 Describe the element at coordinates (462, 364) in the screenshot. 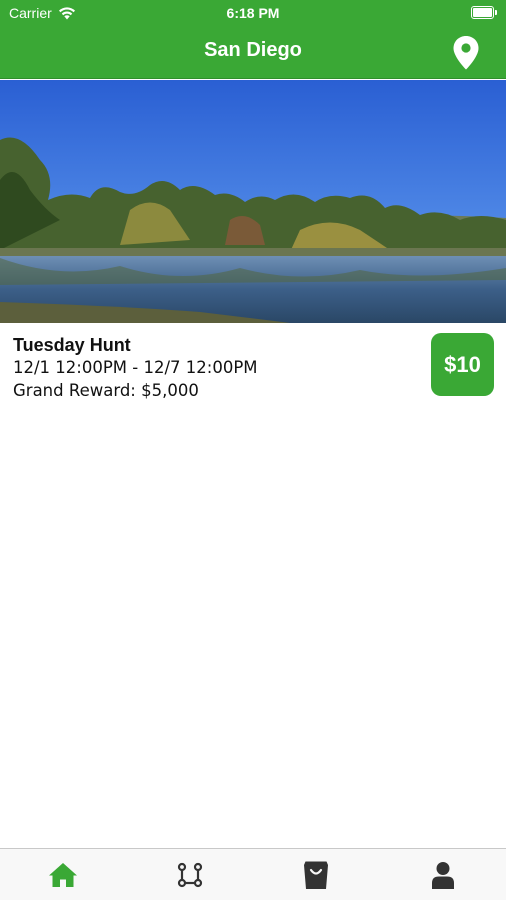

I see `price-button: $10` at that location.